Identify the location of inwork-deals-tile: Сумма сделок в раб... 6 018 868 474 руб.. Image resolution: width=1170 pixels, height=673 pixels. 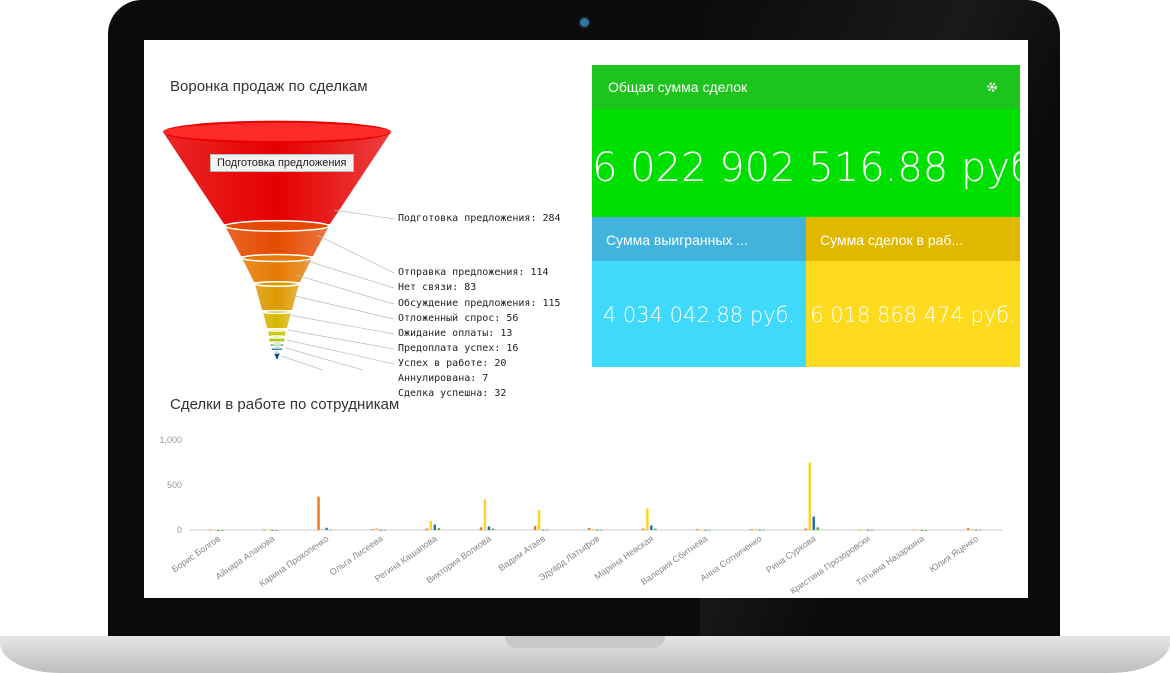
(913, 292).